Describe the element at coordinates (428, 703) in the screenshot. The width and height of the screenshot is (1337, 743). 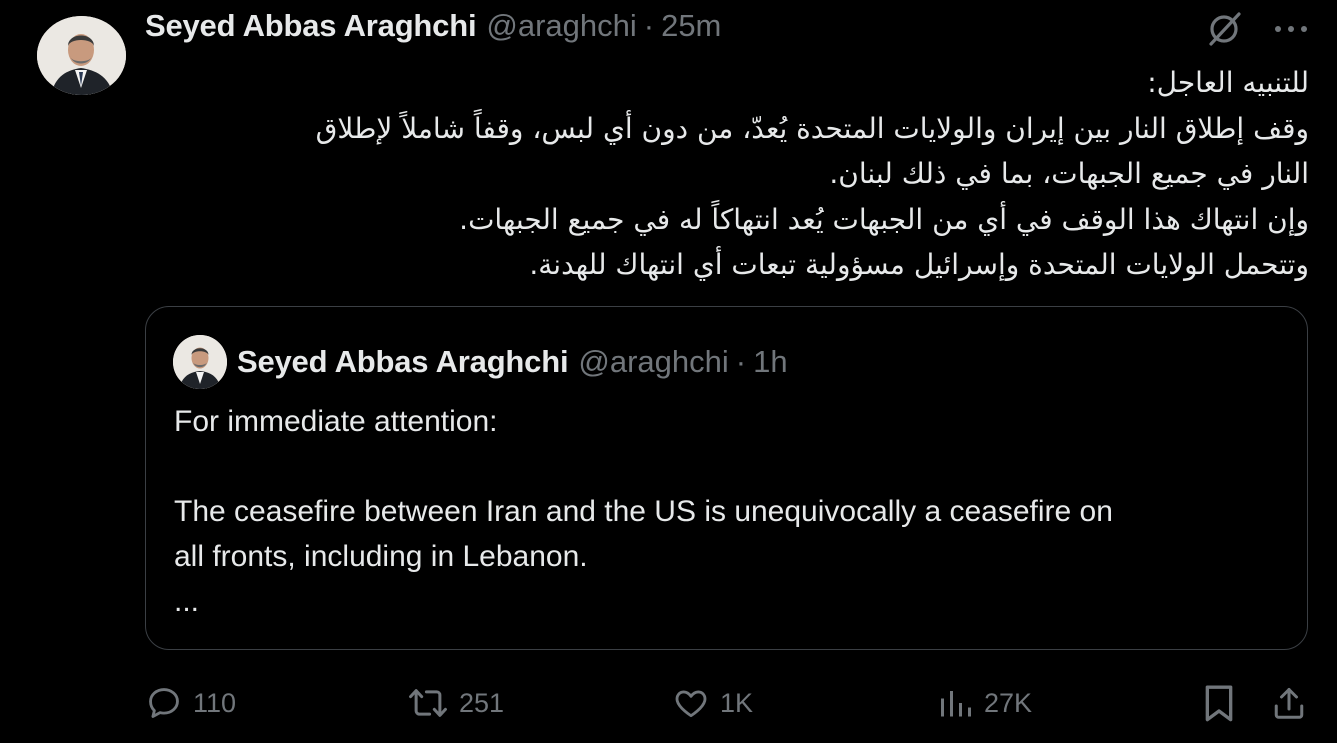
I see `repost-icon` at that location.